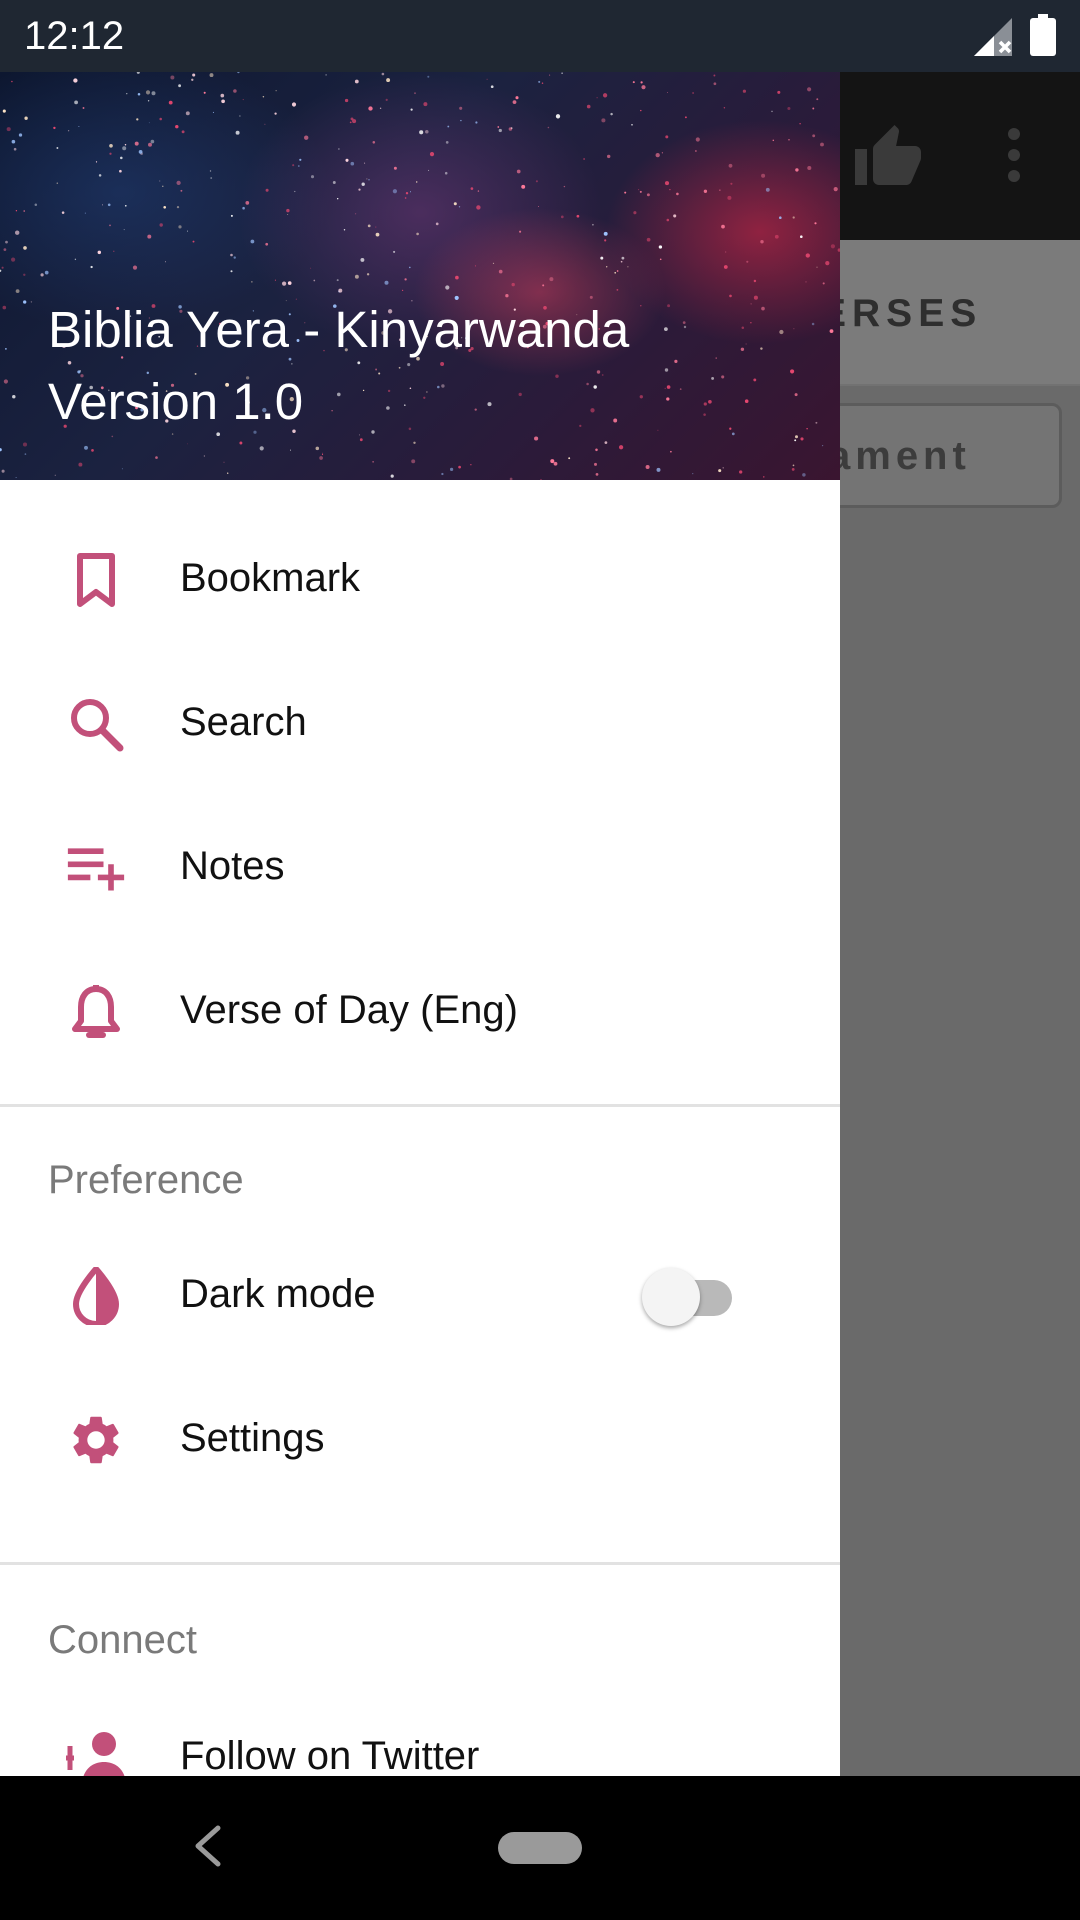  What do you see at coordinates (420, 722) in the screenshot?
I see `menu-item-search: Search` at bounding box center [420, 722].